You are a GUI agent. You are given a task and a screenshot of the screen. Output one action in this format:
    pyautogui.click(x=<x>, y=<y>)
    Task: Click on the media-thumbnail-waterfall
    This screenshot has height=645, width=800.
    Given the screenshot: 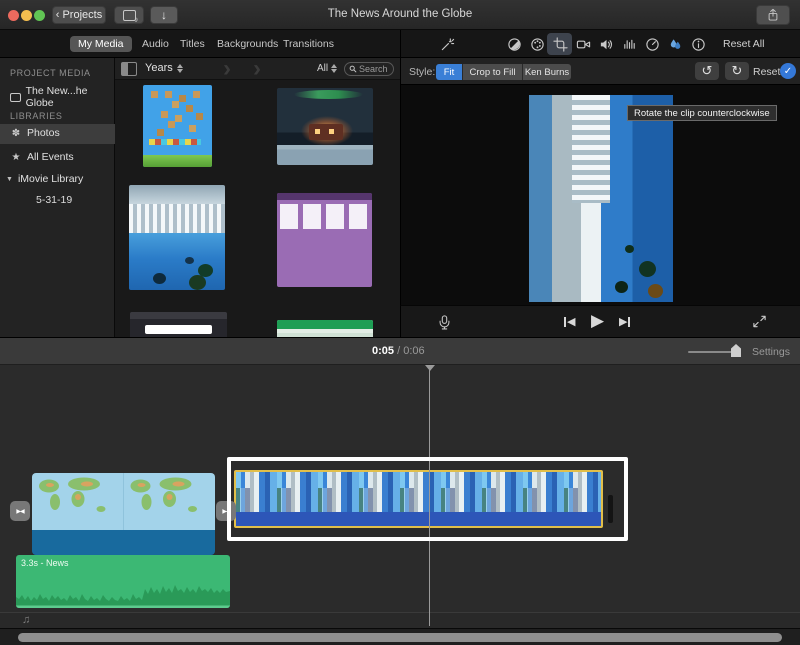 What is the action you would take?
    pyautogui.click(x=177, y=237)
    